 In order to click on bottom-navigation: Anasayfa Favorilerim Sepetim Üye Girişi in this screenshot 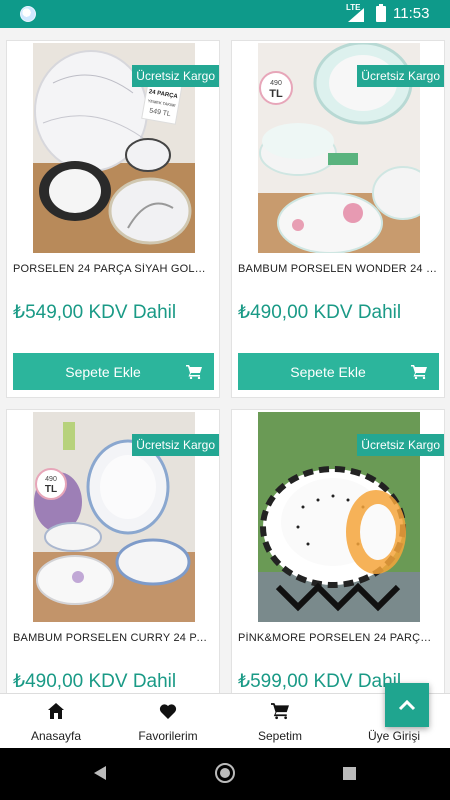, I will do `click(225, 720)`.